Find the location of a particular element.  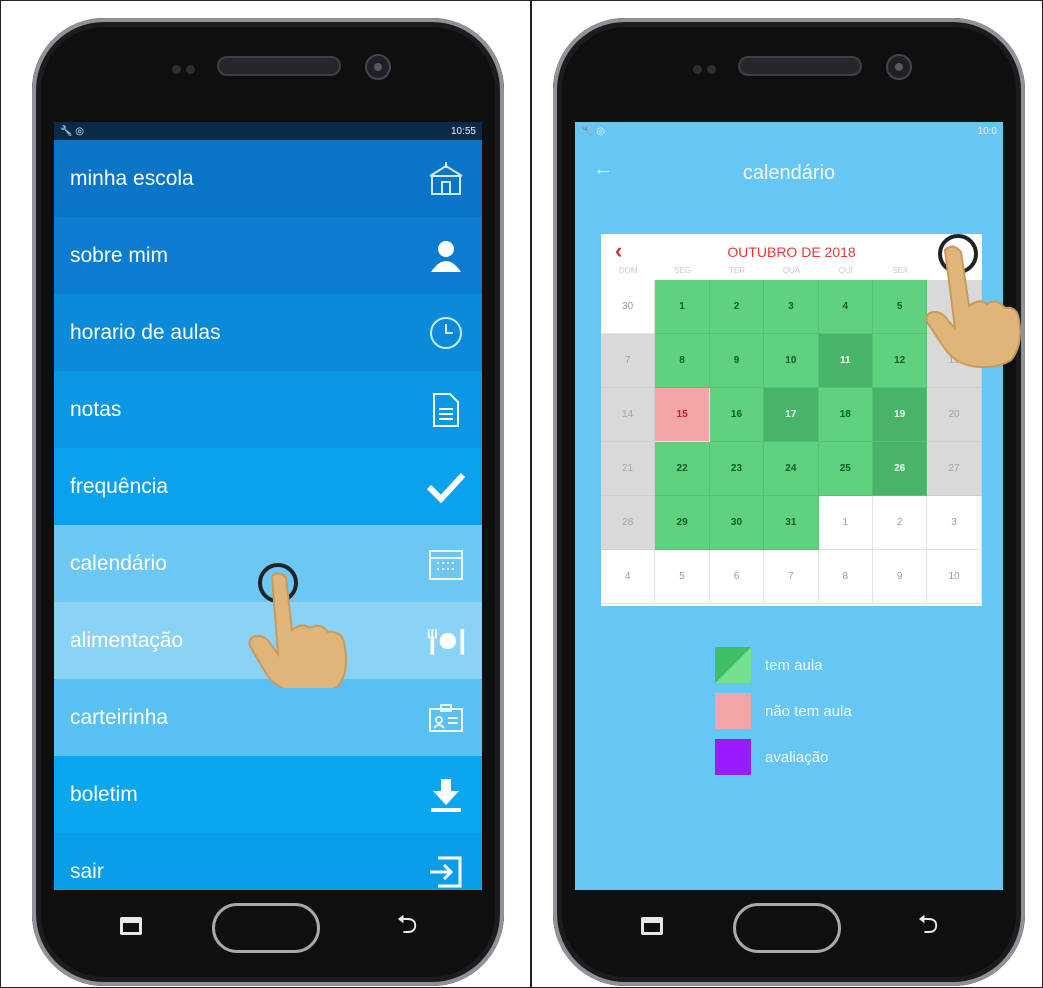

menu-item-label: calendário is located at coordinates (118, 563).